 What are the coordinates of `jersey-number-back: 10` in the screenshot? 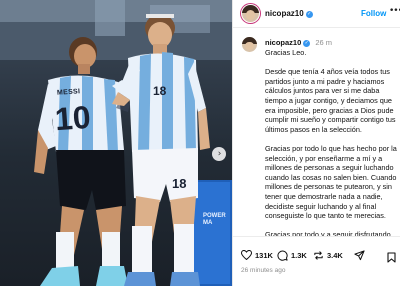 It's located at (72, 118).